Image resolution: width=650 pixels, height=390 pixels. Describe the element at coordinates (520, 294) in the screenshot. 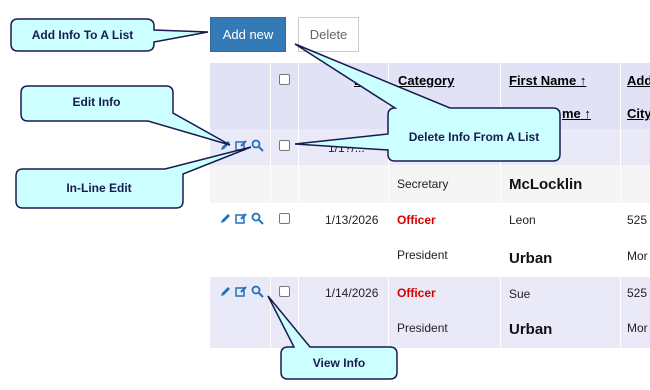

I see `row-first-name: Sue` at that location.